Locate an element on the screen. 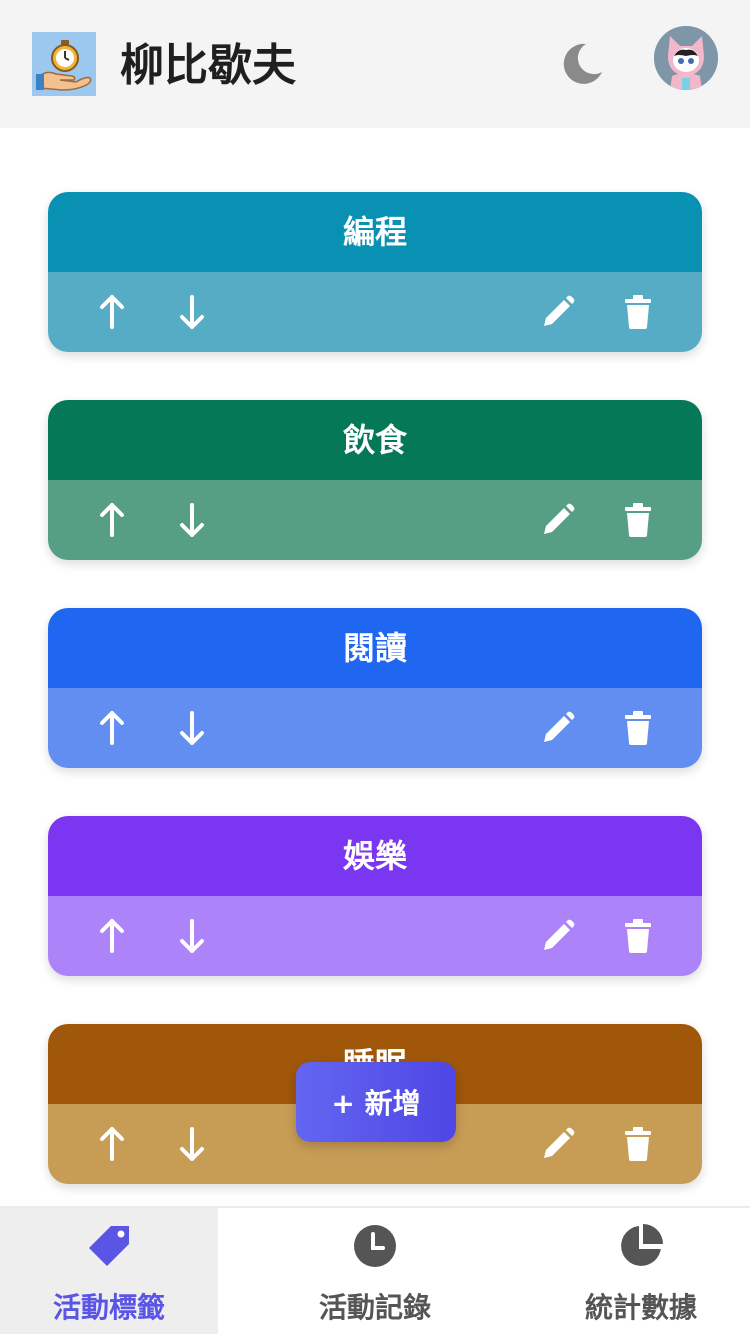 This screenshot has height=1334, width=750. nav-label: 活動記錄 is located at coordinates (374, 1307).